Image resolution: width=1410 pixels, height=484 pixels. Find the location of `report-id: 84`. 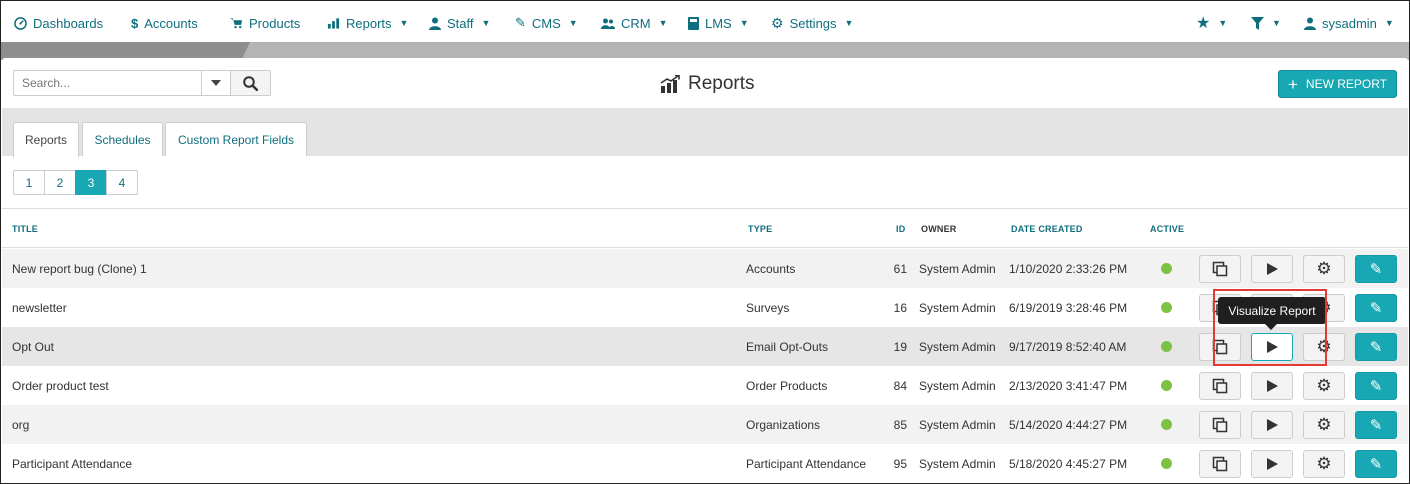

report-id: 84 is located at coordinates (900, 385).